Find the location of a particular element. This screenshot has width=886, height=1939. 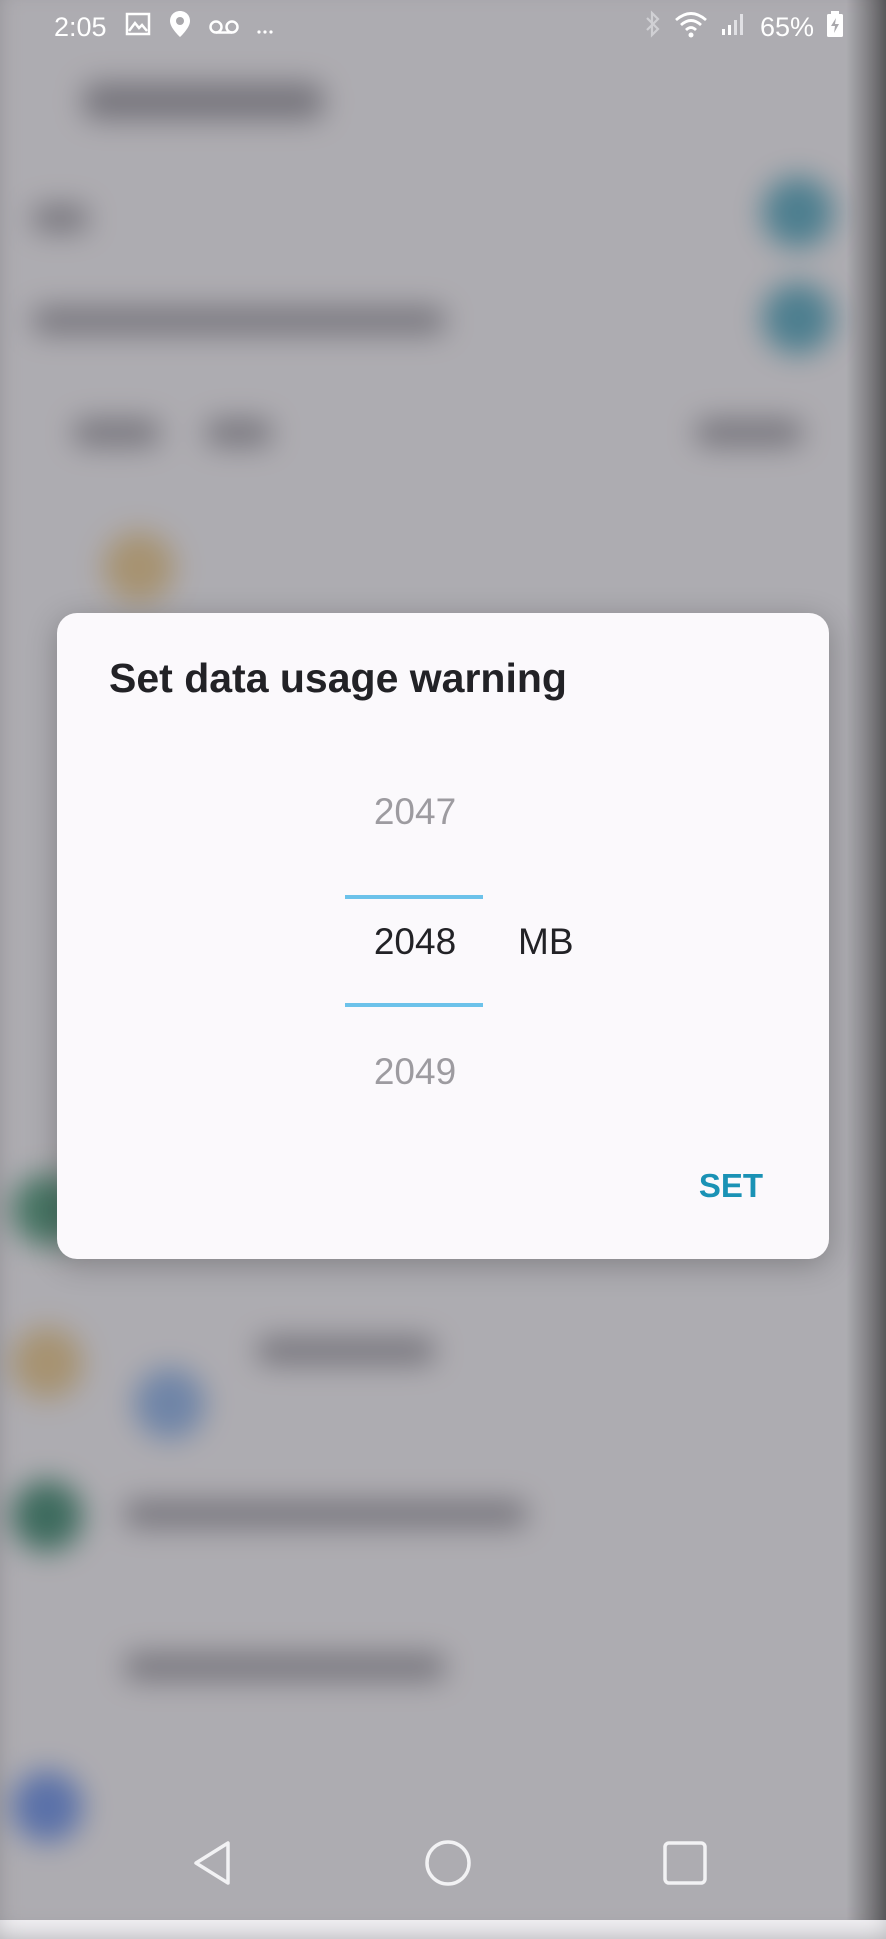

picker-next-value: 2049 is located at coordinates (415, 1072).